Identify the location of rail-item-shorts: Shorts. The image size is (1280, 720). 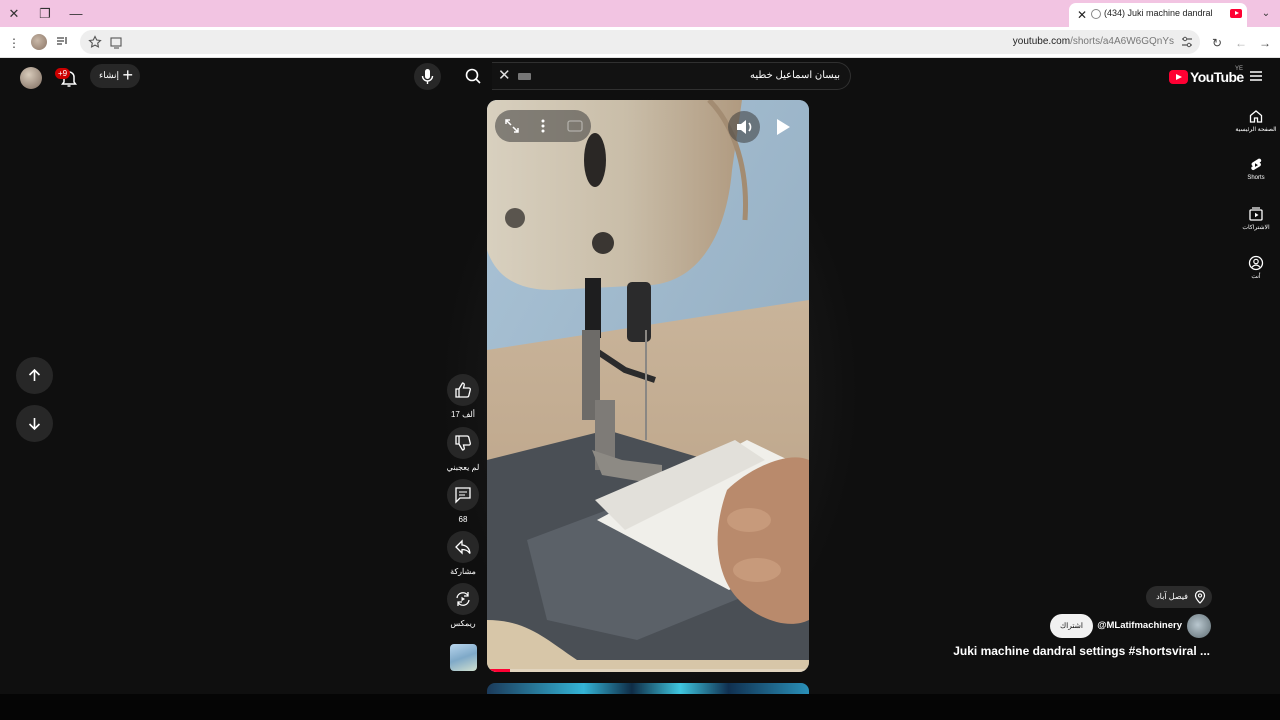
(1256, 177).